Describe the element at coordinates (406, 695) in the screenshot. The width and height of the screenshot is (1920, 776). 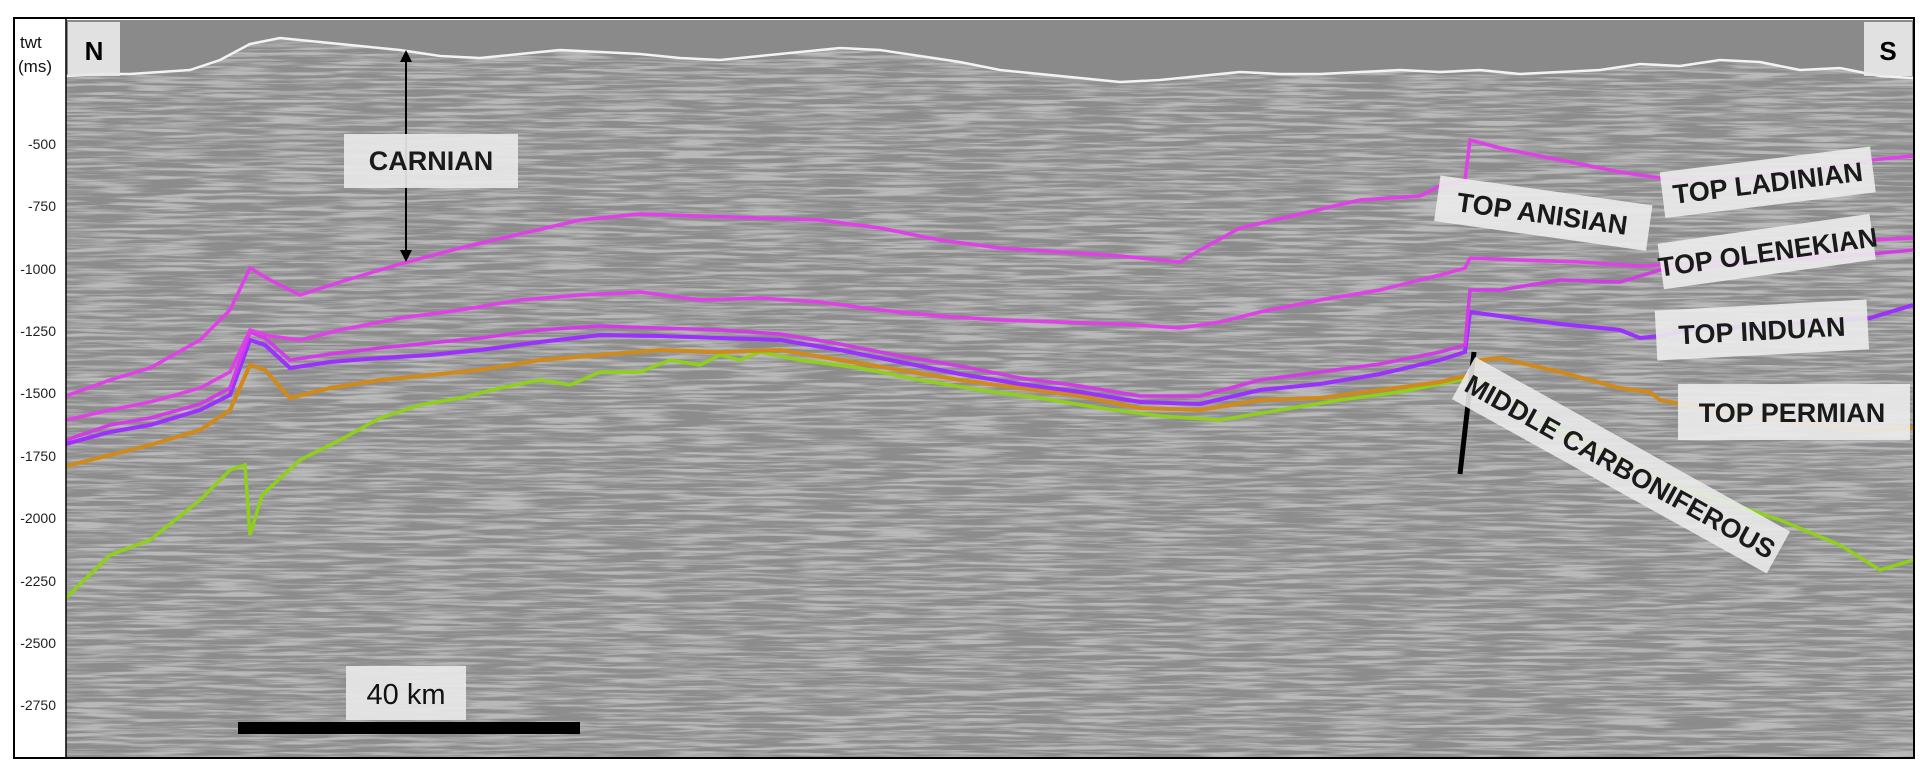
I see `svg-text: 40 km` at that location.